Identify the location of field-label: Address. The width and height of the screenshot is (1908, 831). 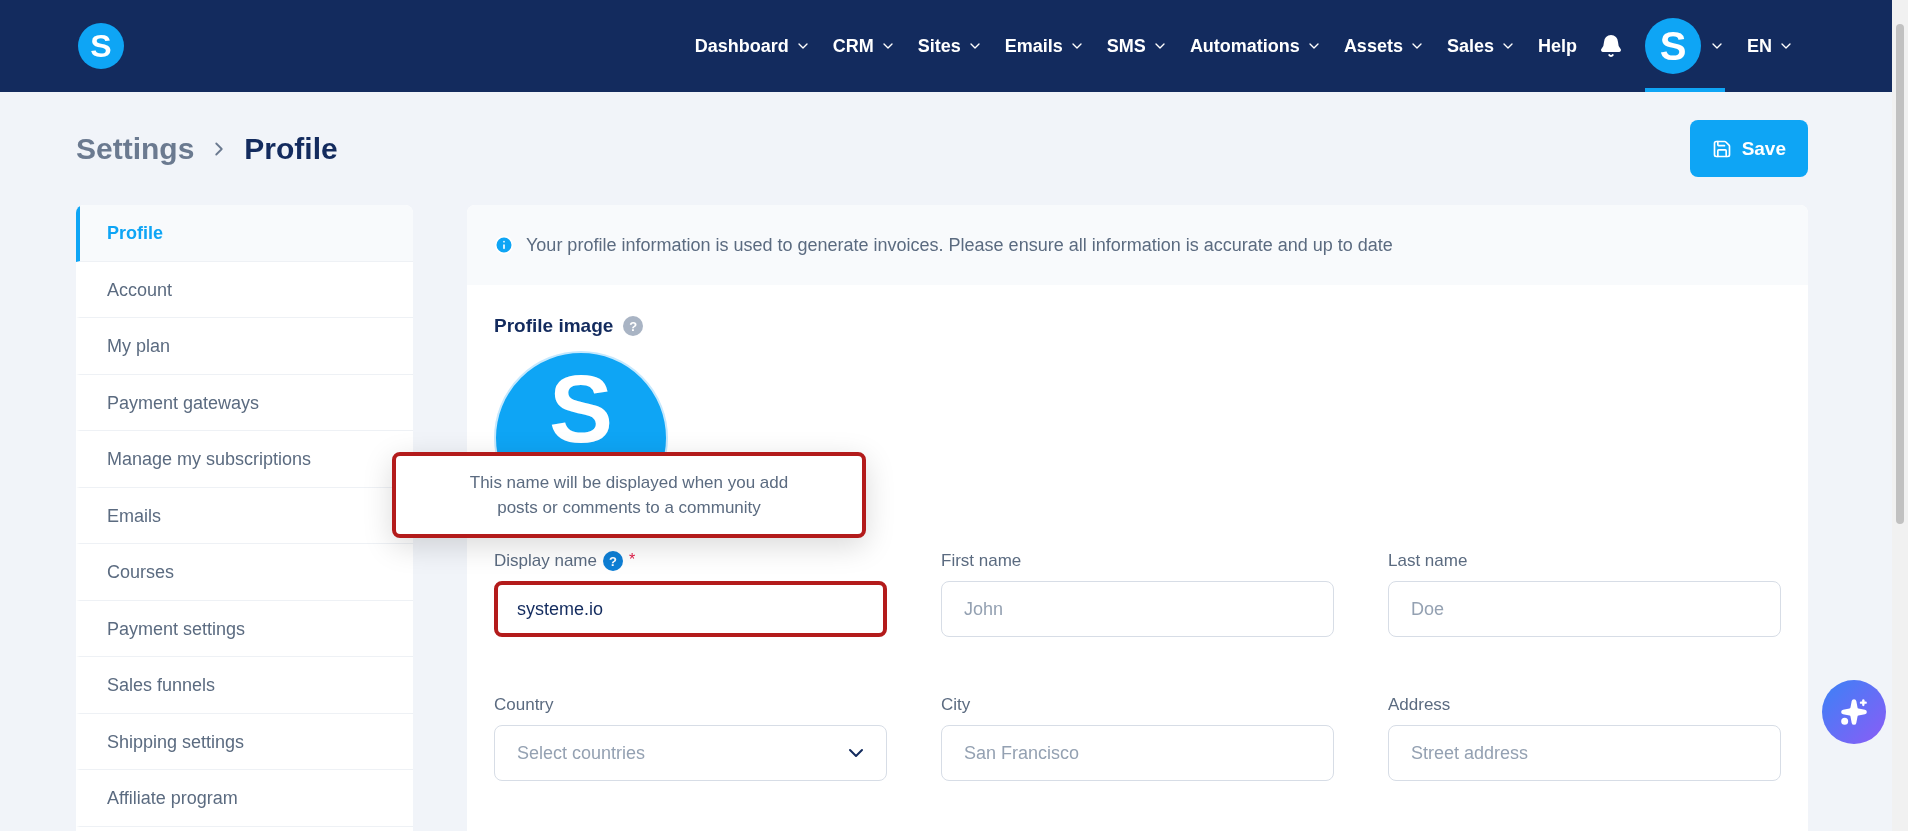
(1419, 705).